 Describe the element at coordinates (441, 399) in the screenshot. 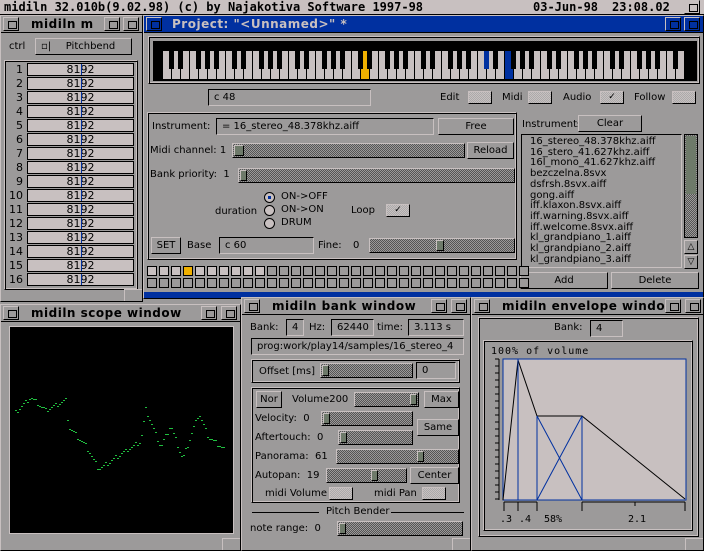

I see `max-button: Max` at that location.